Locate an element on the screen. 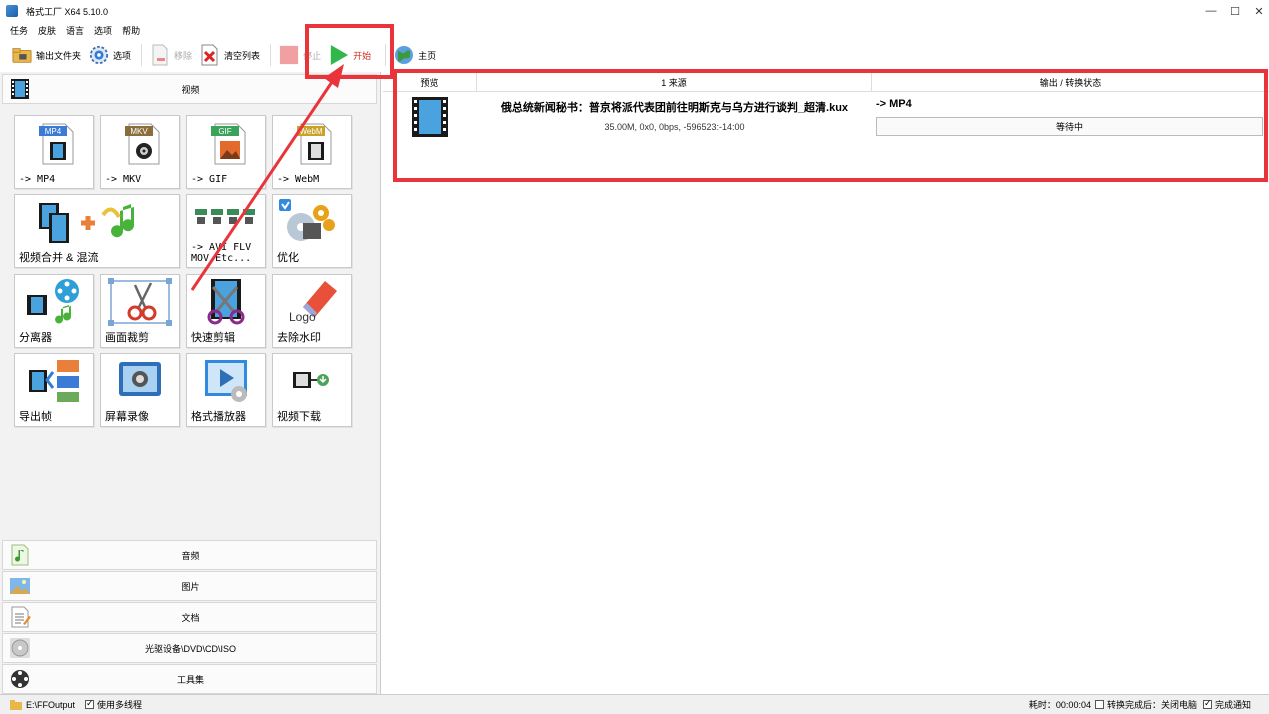 The height and width of the screenshot is (714, 1269). category-audio: 音频 is located at coordinates (189, 555).